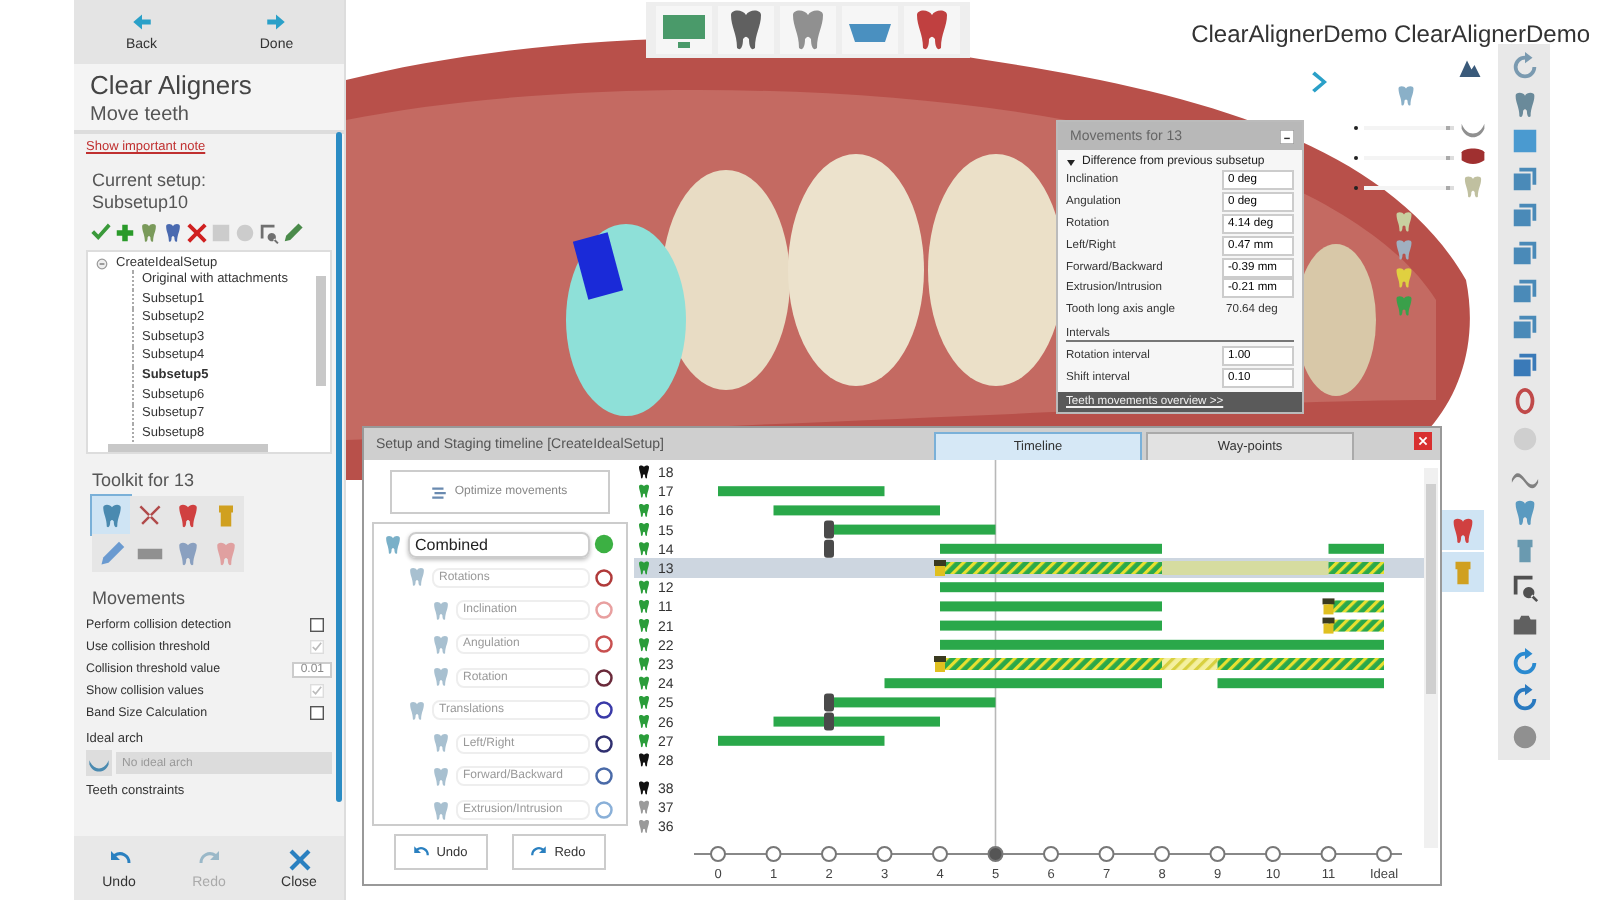 Image resolution: width=1600 pixels, height=900 pixels. I want to click on square-icon, so click(1524, 141).